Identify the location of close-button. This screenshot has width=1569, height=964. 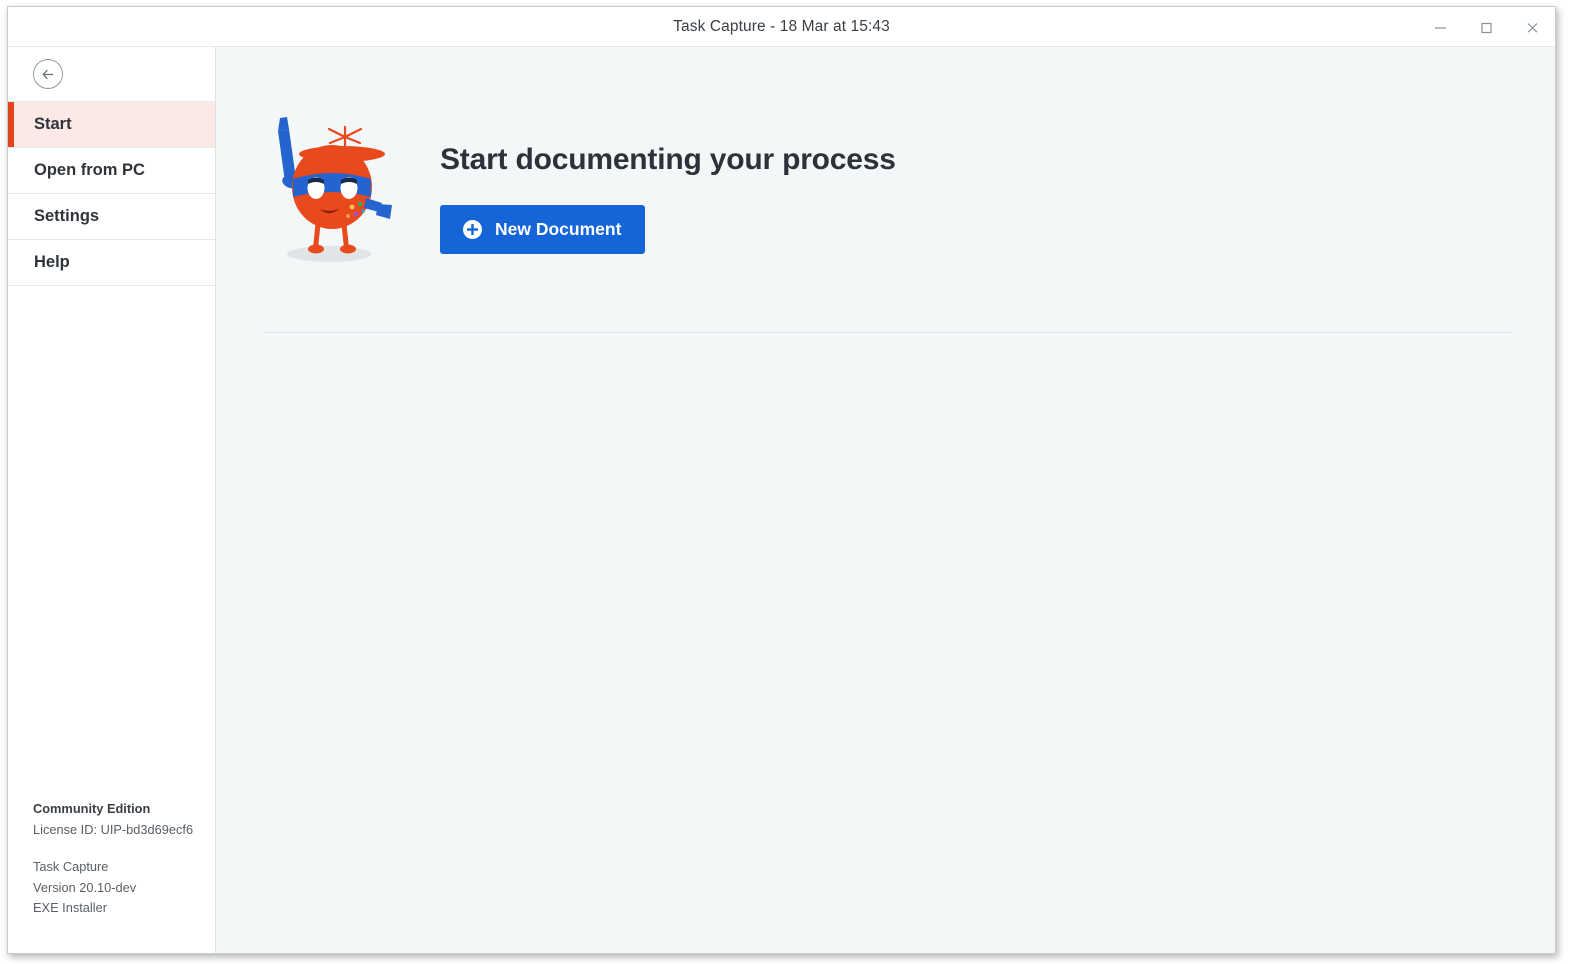
(1532, 27).